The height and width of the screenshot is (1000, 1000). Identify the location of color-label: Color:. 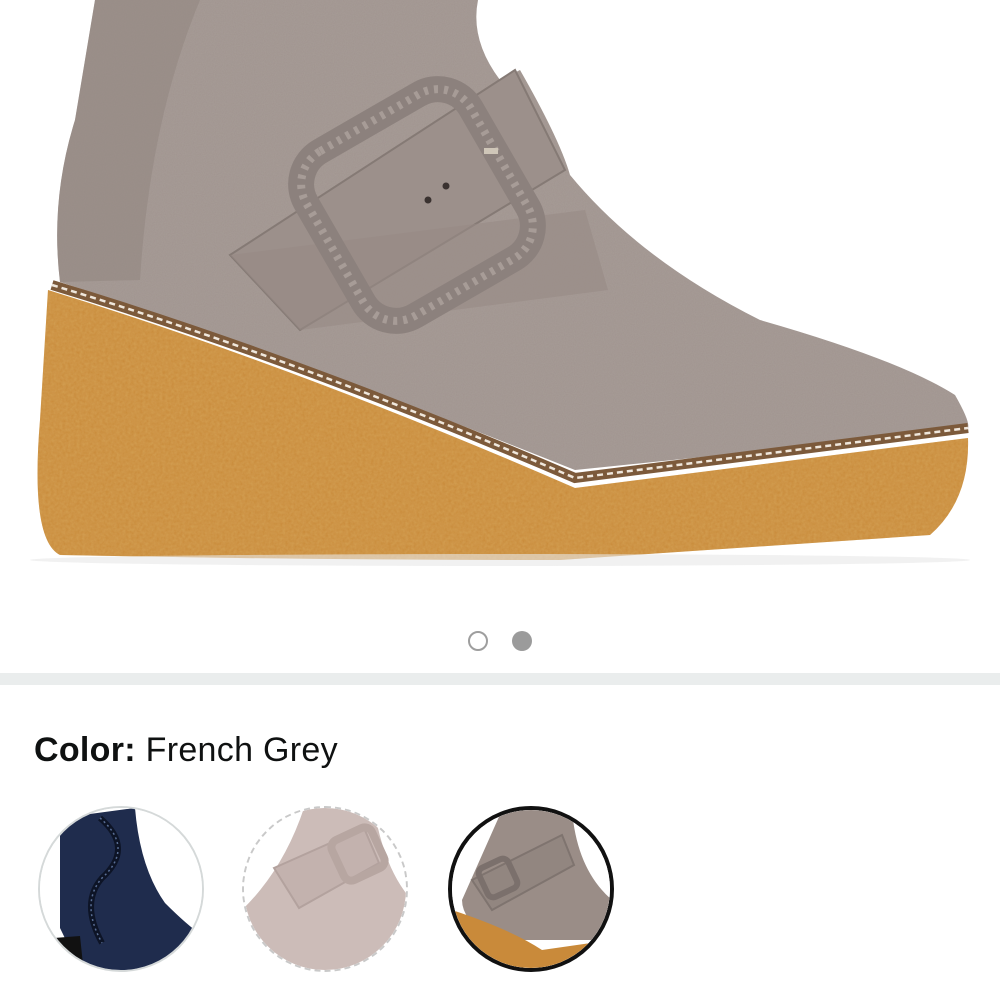
(85, 750).